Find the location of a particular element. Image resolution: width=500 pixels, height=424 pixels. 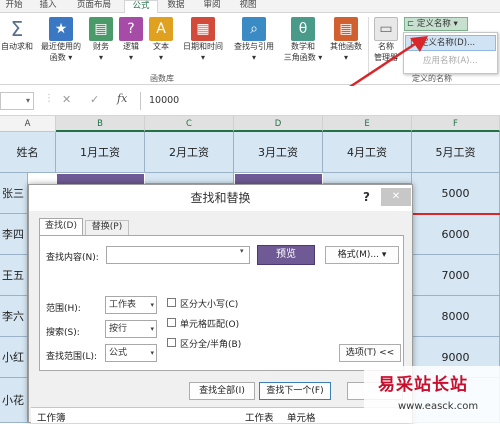

math-trig-label: 数学和 is located at coordinates (303, 46).